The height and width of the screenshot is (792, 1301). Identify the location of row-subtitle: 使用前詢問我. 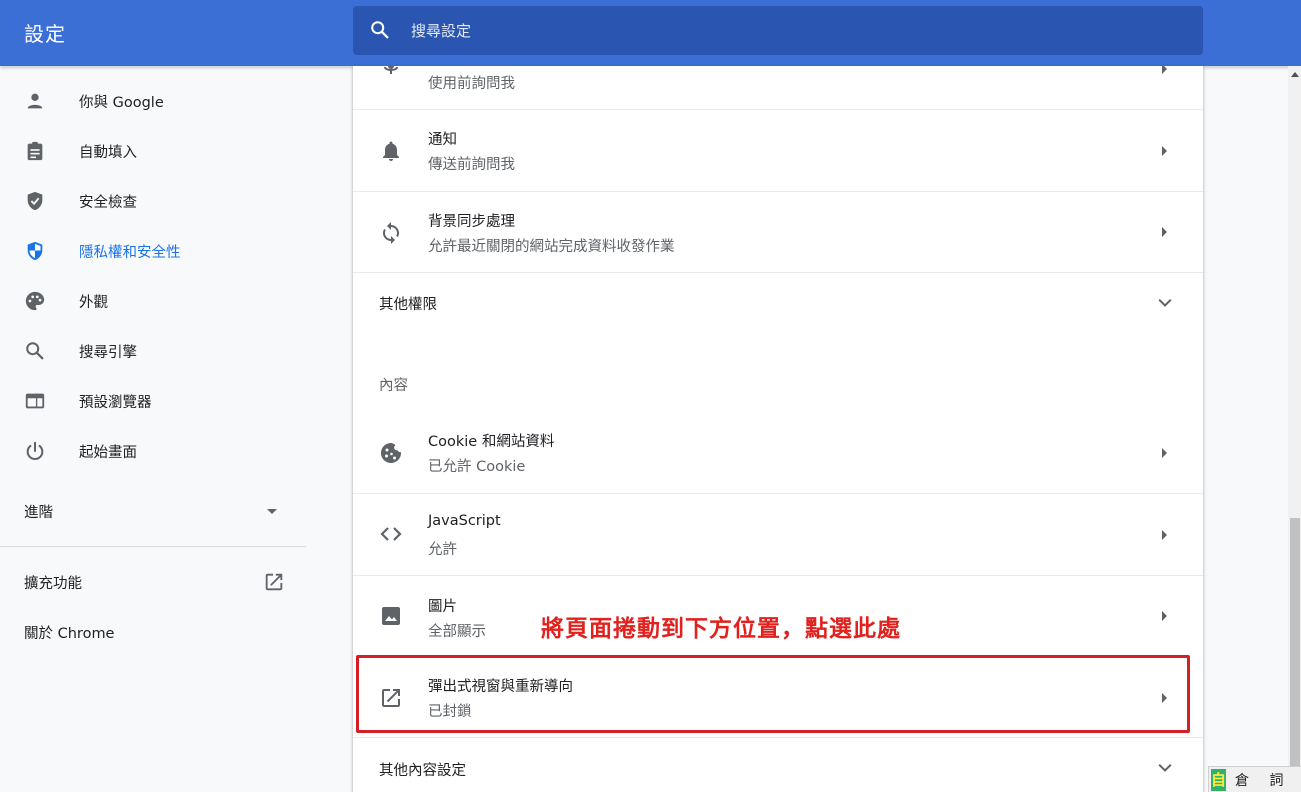
(471, 84).